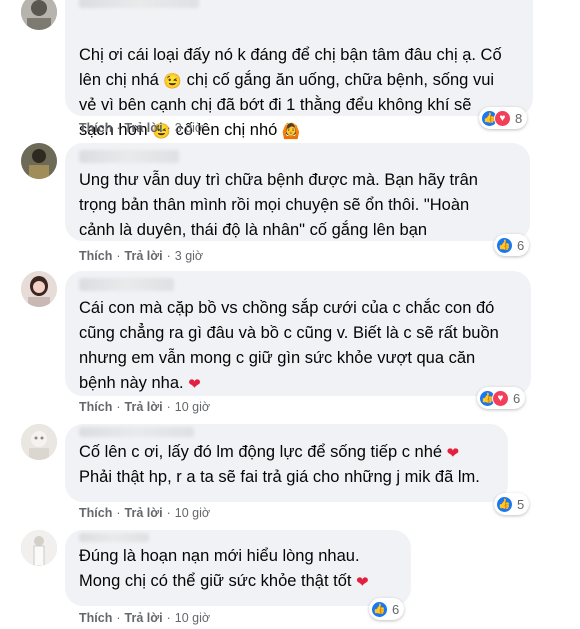 The height and width of the screenshot is (629, 580). What do you see at coordinates (173, 81) in the screenshot?
I see `wink-emoji-icon: 😉` at bounding box center [173, 81].